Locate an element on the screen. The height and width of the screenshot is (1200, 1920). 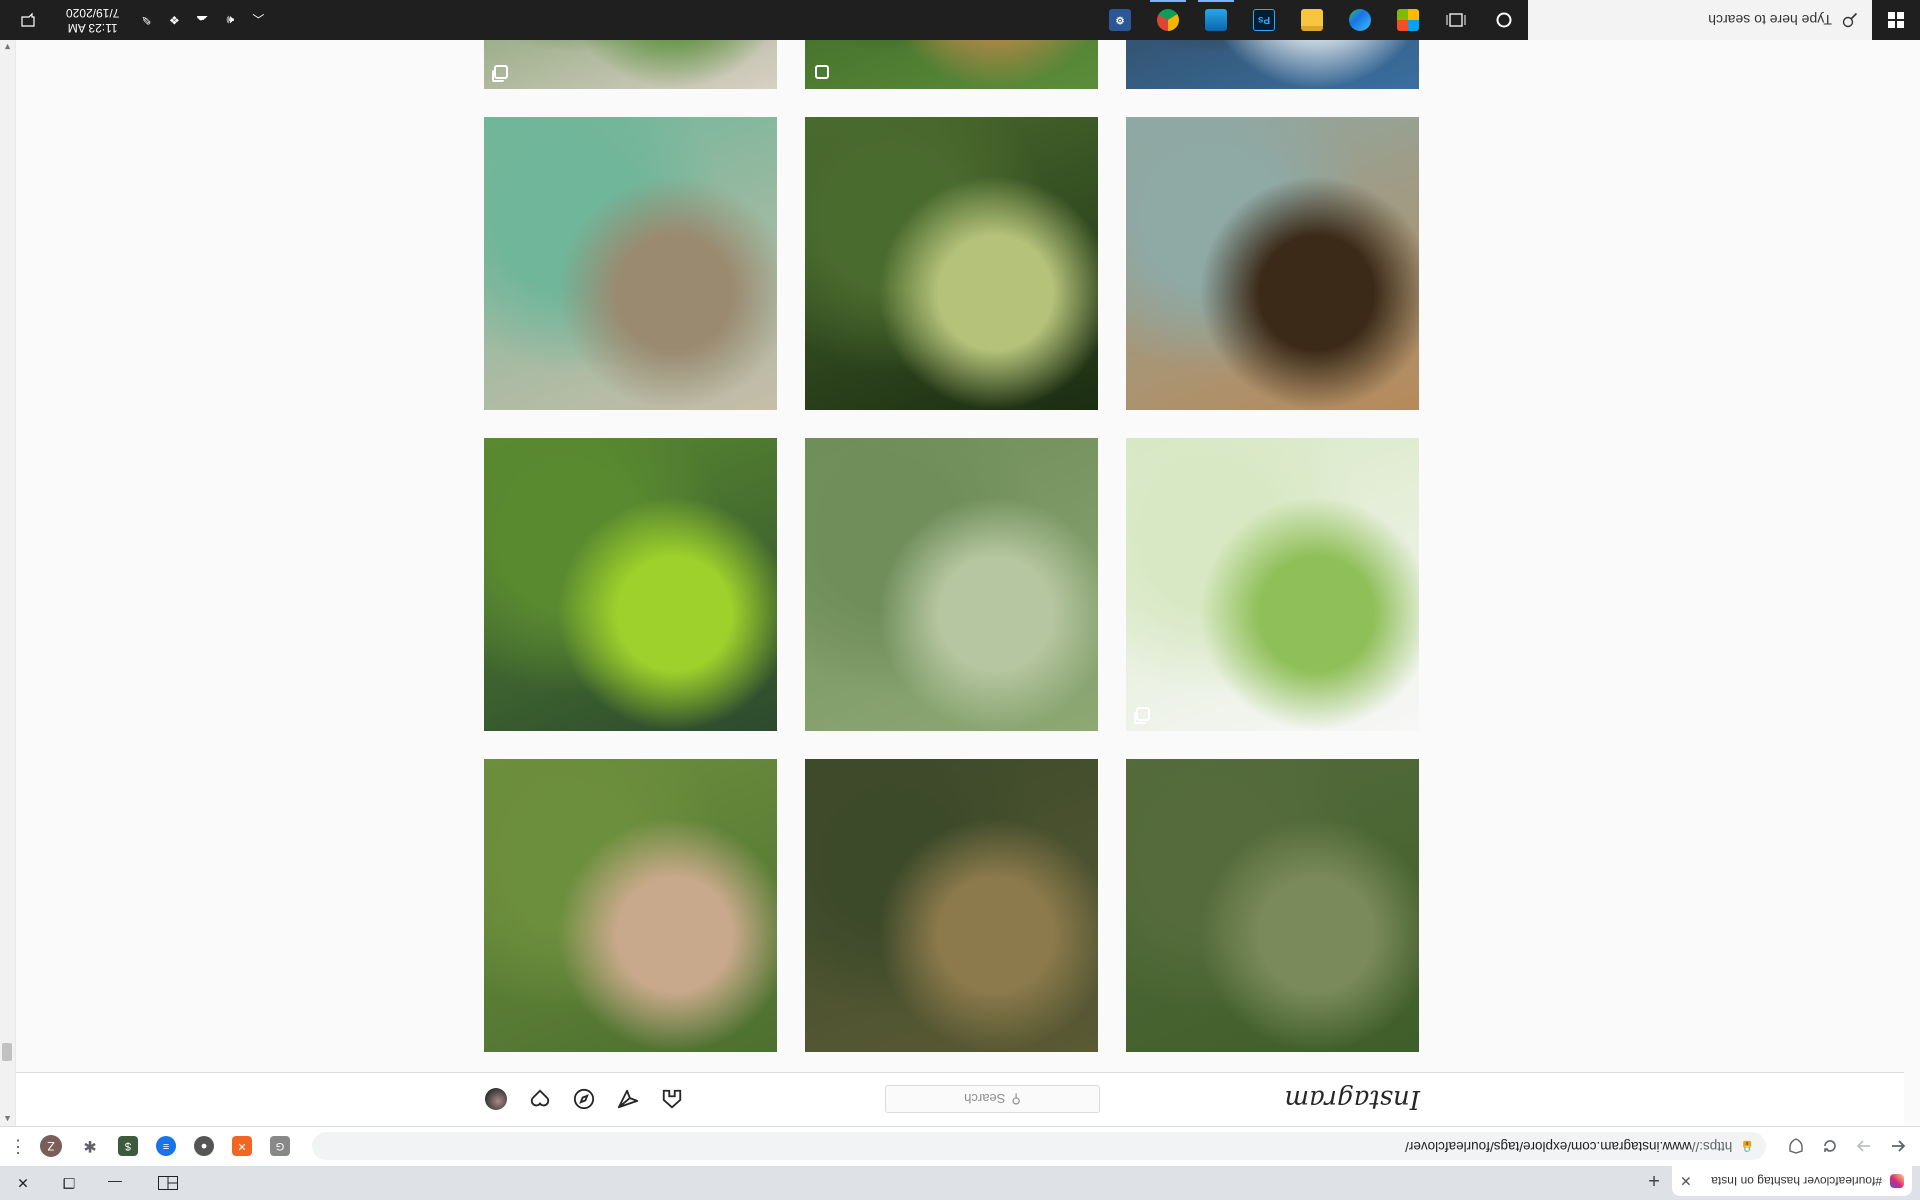
edge-logo is located at coordinates (1360, 20).